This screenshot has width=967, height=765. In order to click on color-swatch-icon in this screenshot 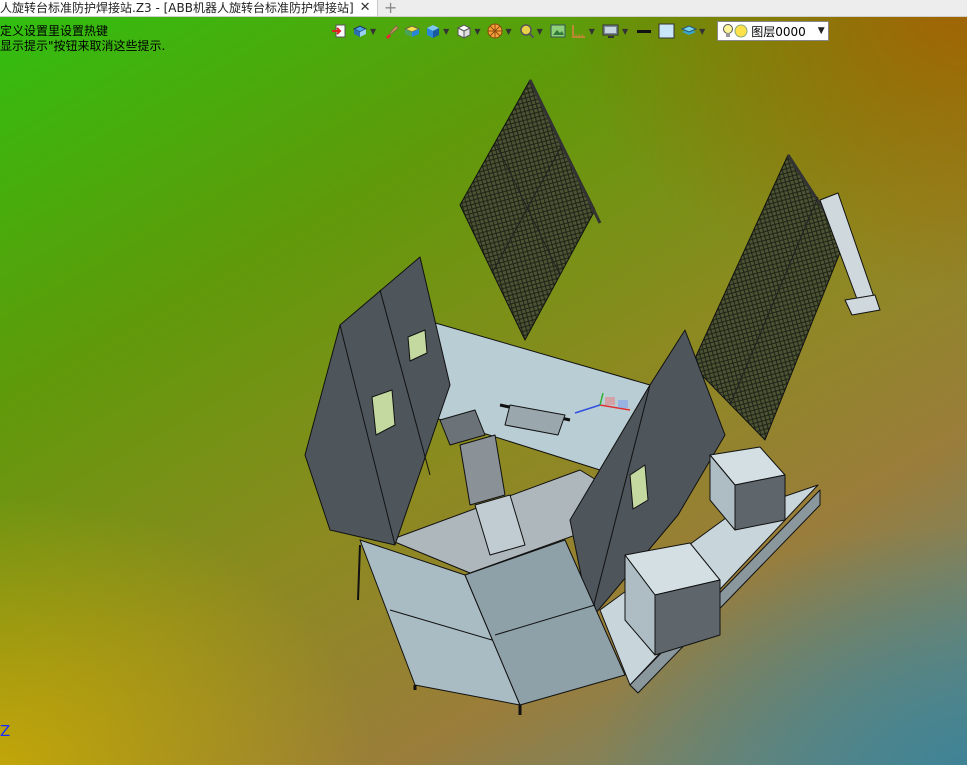, I will do `click(666, 31)`.